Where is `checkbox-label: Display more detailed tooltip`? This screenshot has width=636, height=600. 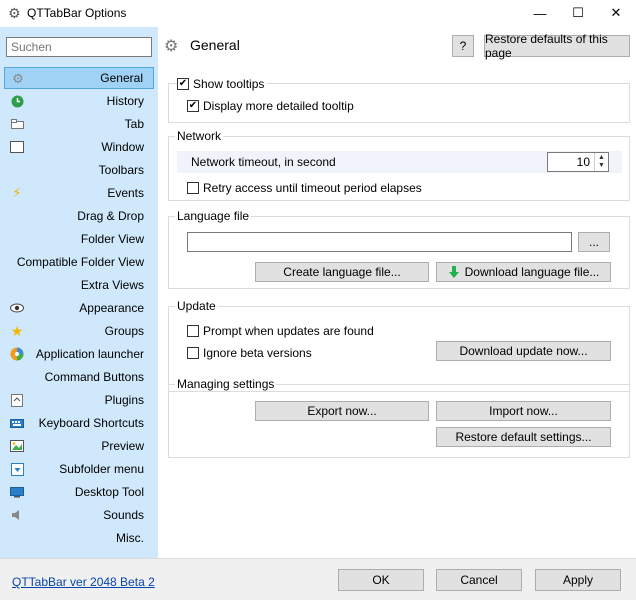
checkbox-label: Display more detailed tooltip is located at coordinates (278, 106).